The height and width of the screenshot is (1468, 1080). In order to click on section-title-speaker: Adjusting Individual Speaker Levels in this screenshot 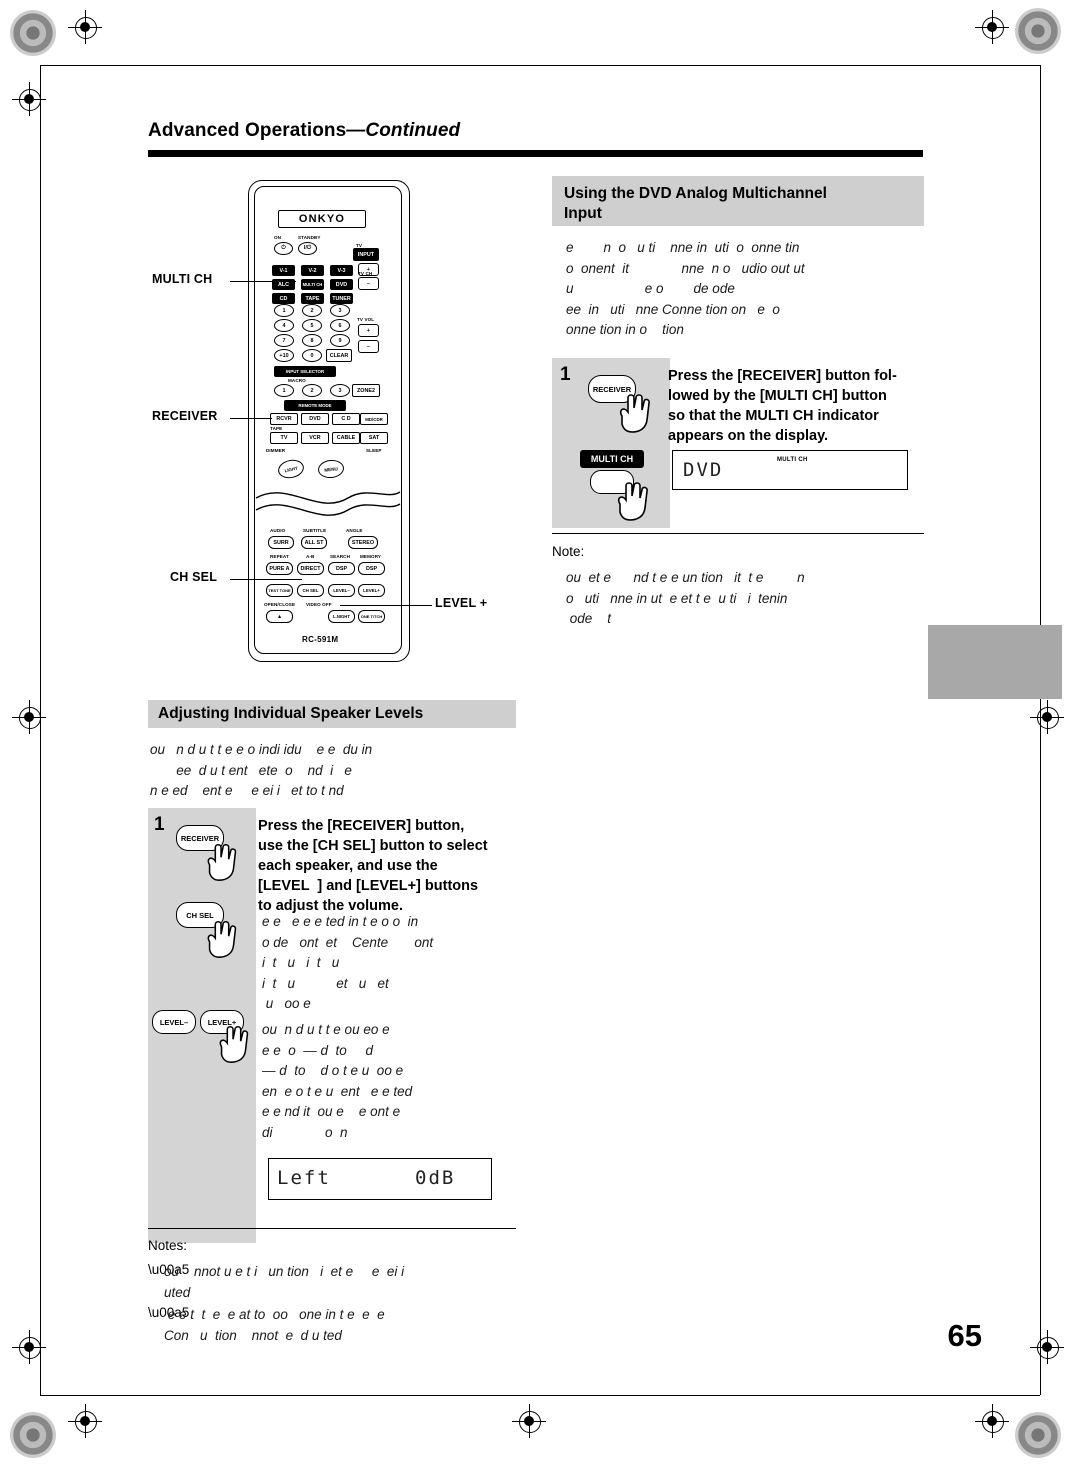, I will do `click(291, 713)`.